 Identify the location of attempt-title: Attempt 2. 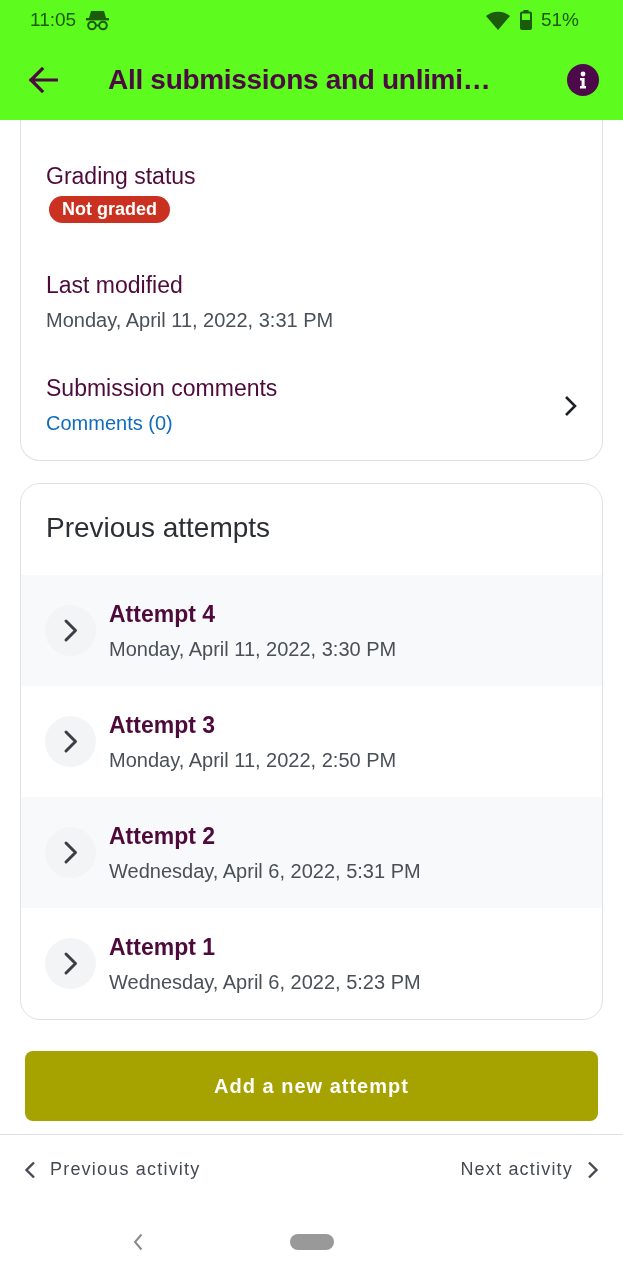
(163, 836).